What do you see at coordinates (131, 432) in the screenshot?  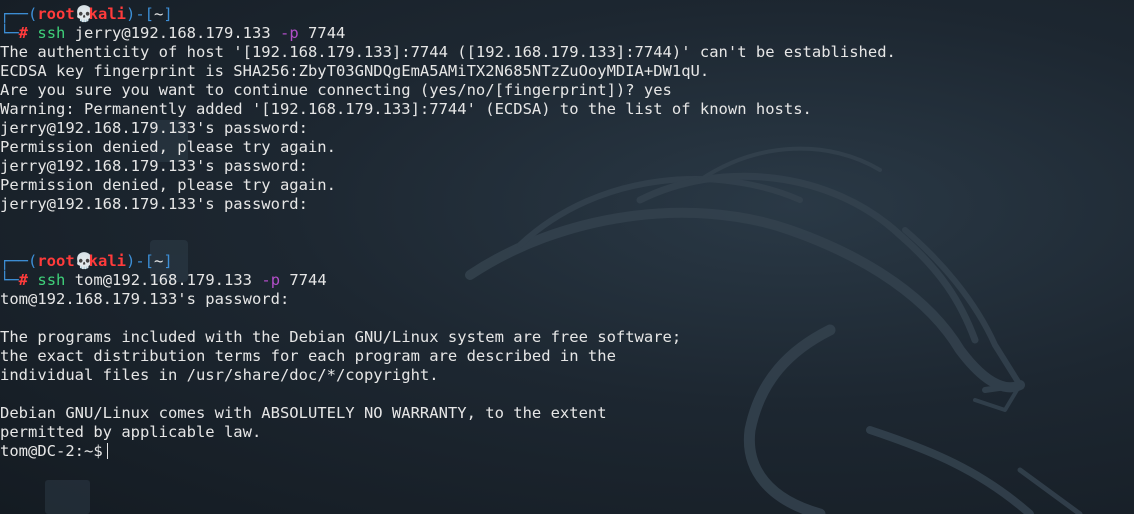 I see `output-line: permitted by applicable law.` at bounding box center [131, 432].